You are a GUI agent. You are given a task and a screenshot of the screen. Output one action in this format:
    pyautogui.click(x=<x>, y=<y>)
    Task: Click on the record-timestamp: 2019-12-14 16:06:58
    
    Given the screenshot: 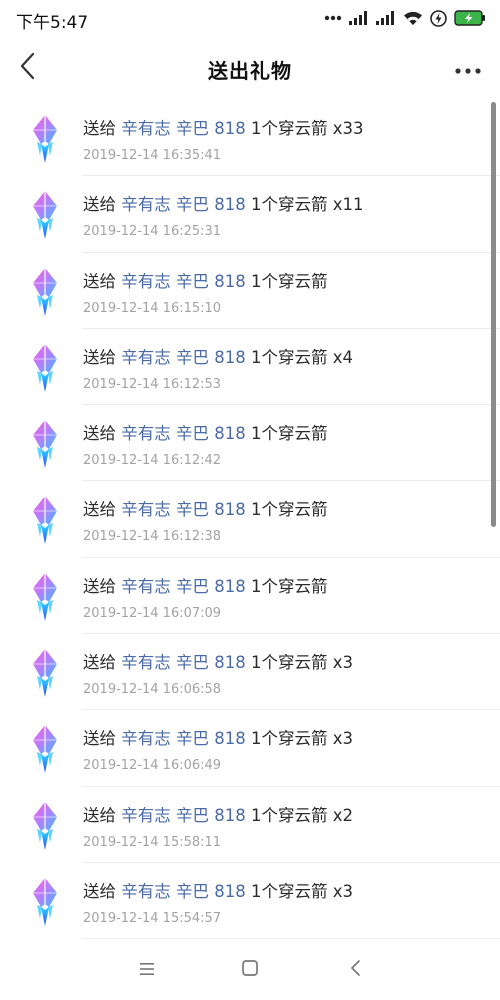 What is the action you would take?
    pyautogui.click(x=152, y=690)
    